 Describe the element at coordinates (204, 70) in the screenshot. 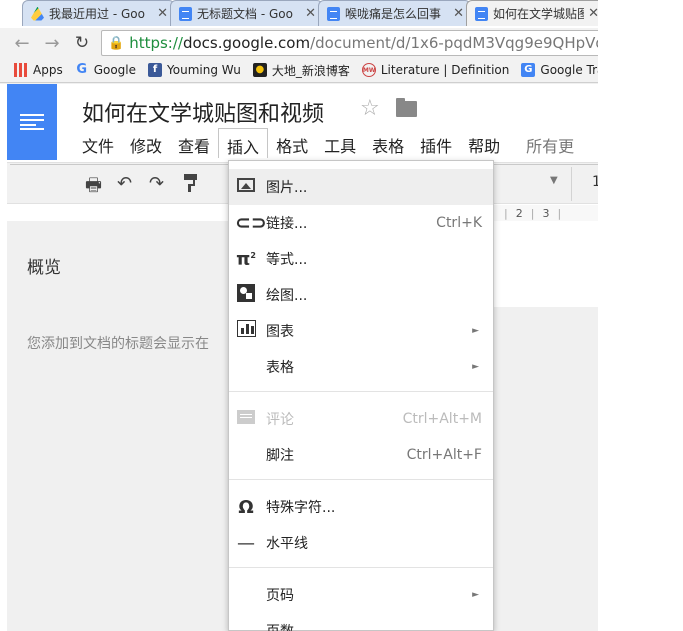

I see `bookmark-label: Youming Wu` at that location.